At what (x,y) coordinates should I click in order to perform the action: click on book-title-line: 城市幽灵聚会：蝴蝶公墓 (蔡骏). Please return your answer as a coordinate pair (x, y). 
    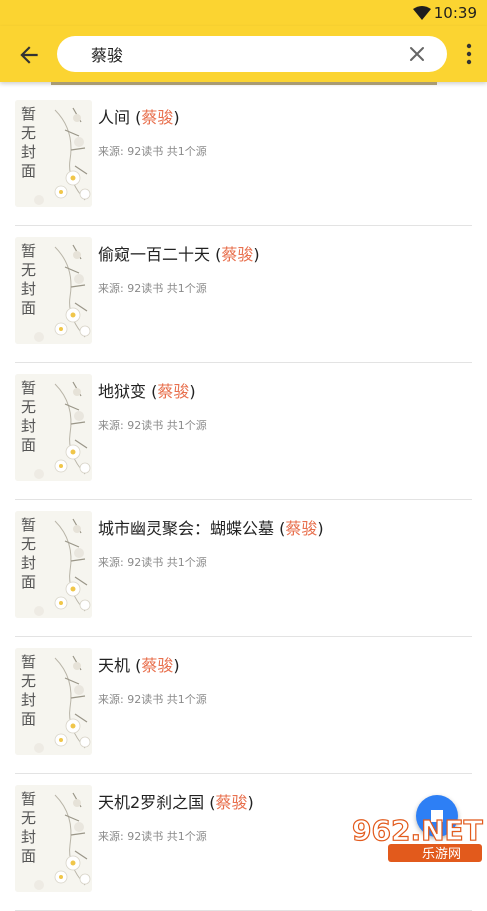
    Looking at the image, I should click on (211, 527).